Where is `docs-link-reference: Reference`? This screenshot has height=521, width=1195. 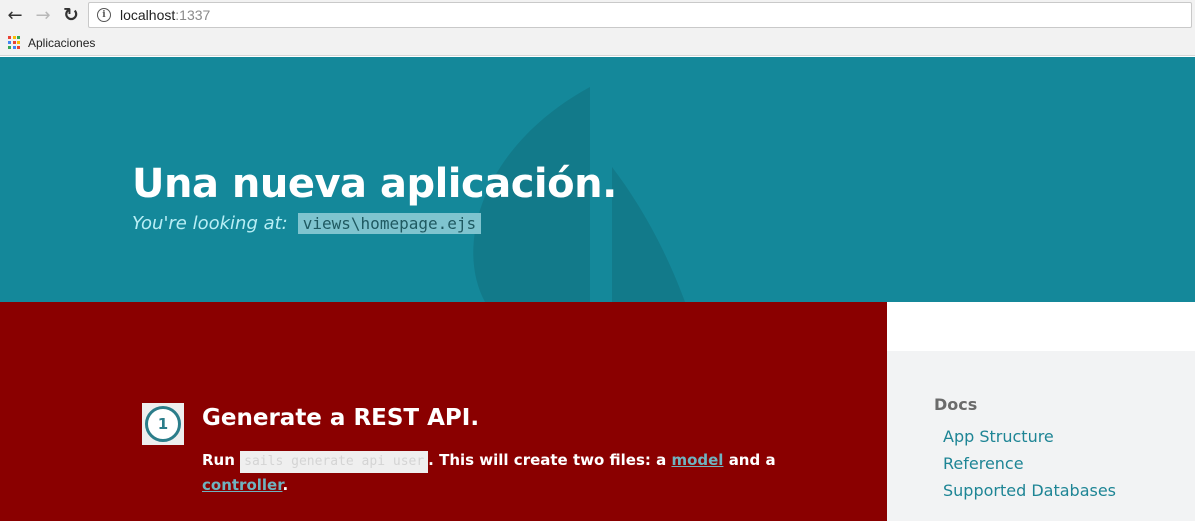 docs-link-reference: Reference is located at coordinates (1029, 467).